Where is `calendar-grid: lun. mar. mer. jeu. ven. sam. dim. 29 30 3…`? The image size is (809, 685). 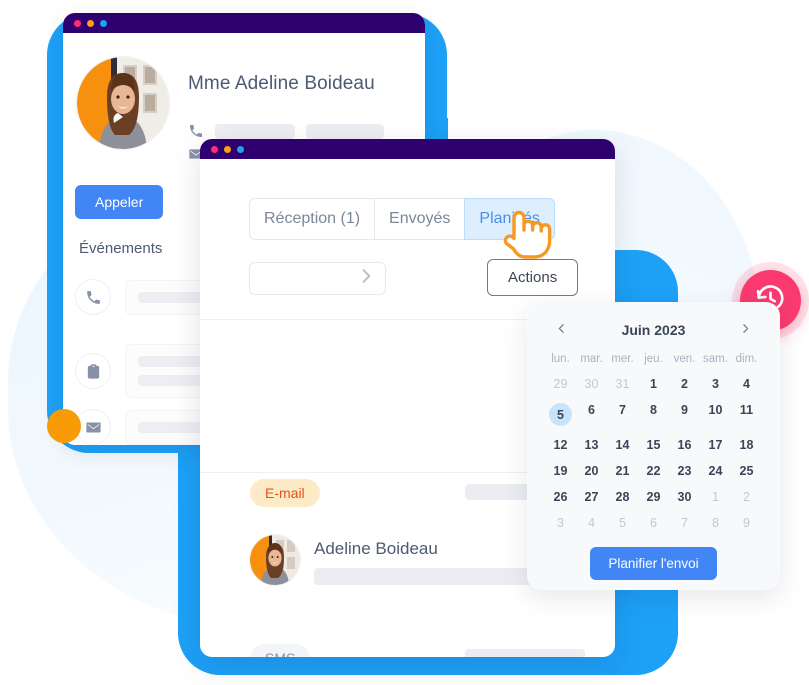
calendar-grid: lun. mar. mer. jeu. ven. sam. dim. 29 30 3… is located at coordinates (653, 444).